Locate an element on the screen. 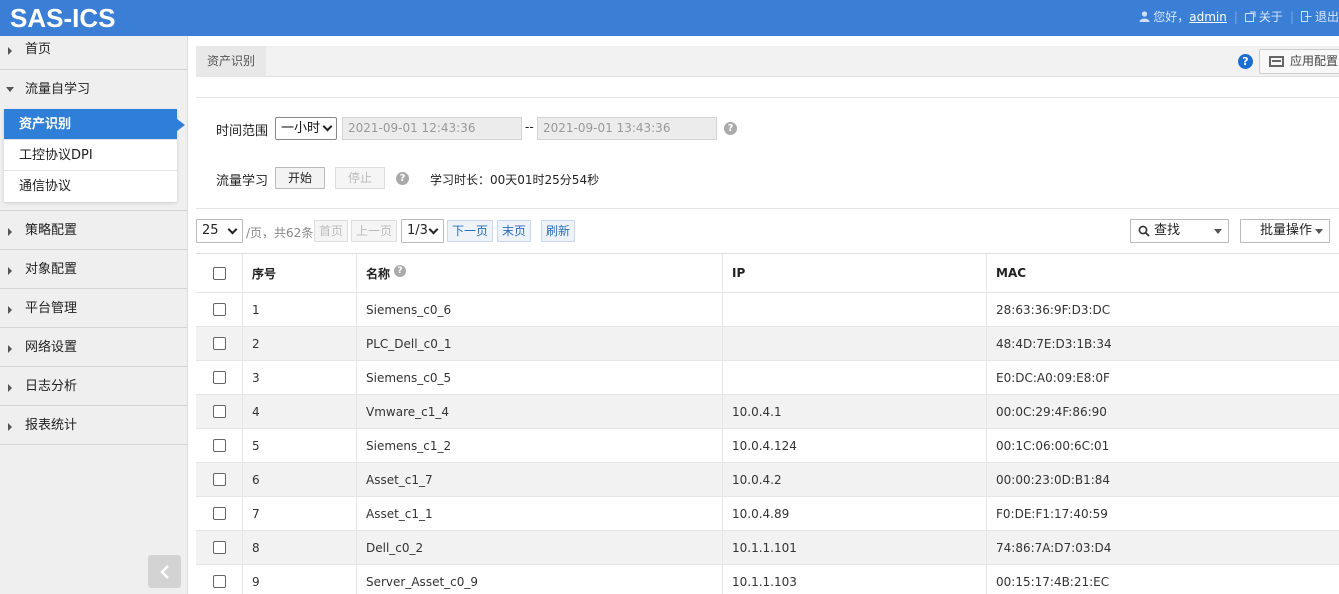 The image size is (1339, 594). page-size-select: 25 is located at coordinates (219, 231).